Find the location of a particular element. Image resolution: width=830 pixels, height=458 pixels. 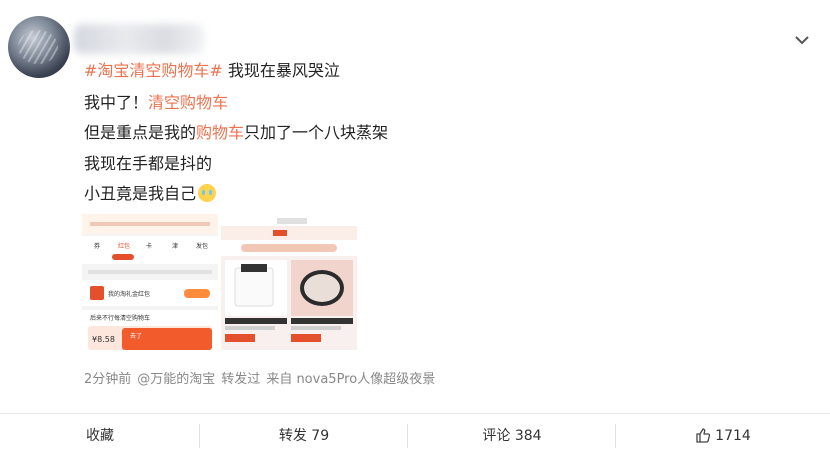

svg-text: 发包 is located at coordinates (202, 246).